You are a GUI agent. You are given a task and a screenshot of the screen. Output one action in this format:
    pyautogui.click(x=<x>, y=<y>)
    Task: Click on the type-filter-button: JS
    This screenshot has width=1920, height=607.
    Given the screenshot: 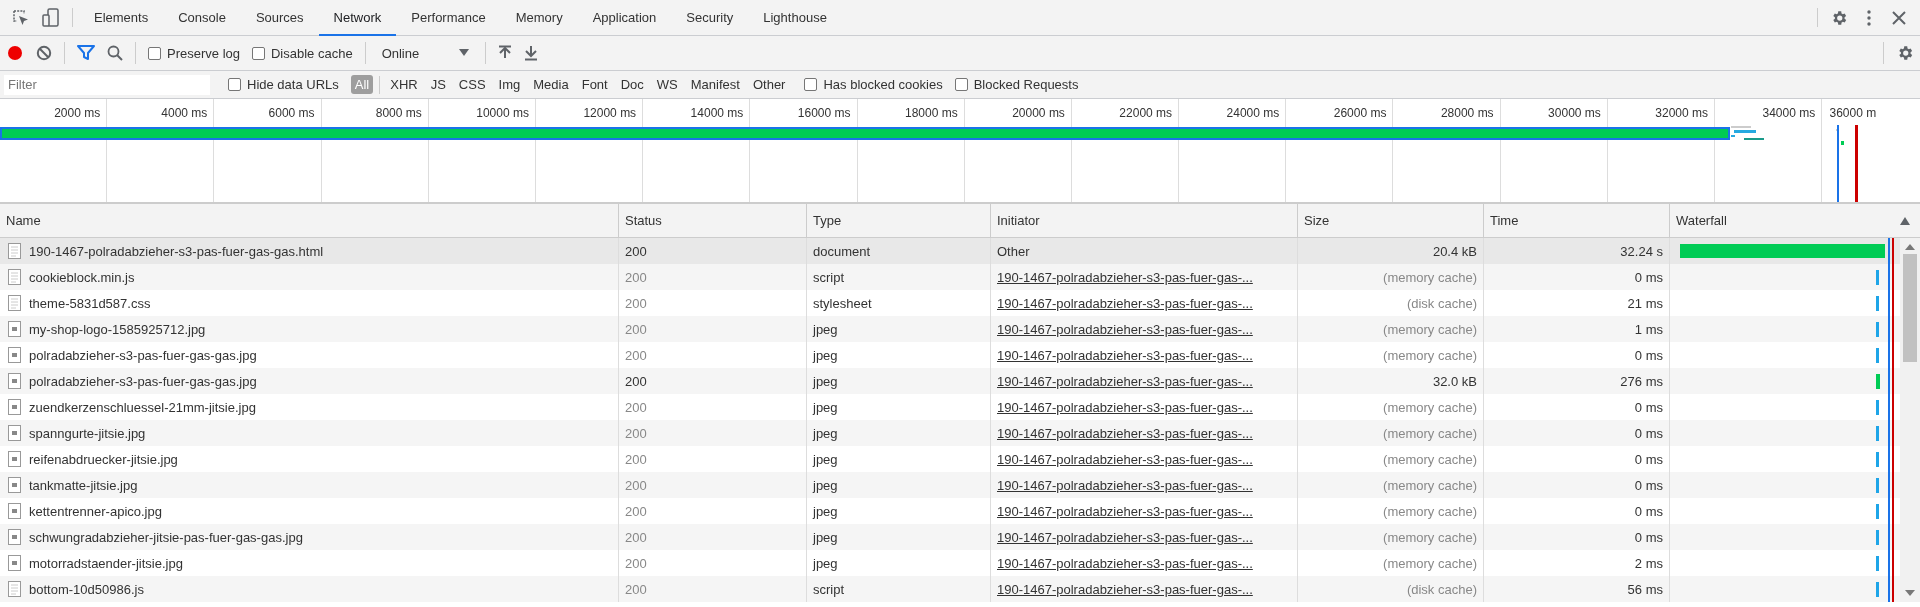 What is the action you would take?
    pyautogui.click(x=438, y=84)
    